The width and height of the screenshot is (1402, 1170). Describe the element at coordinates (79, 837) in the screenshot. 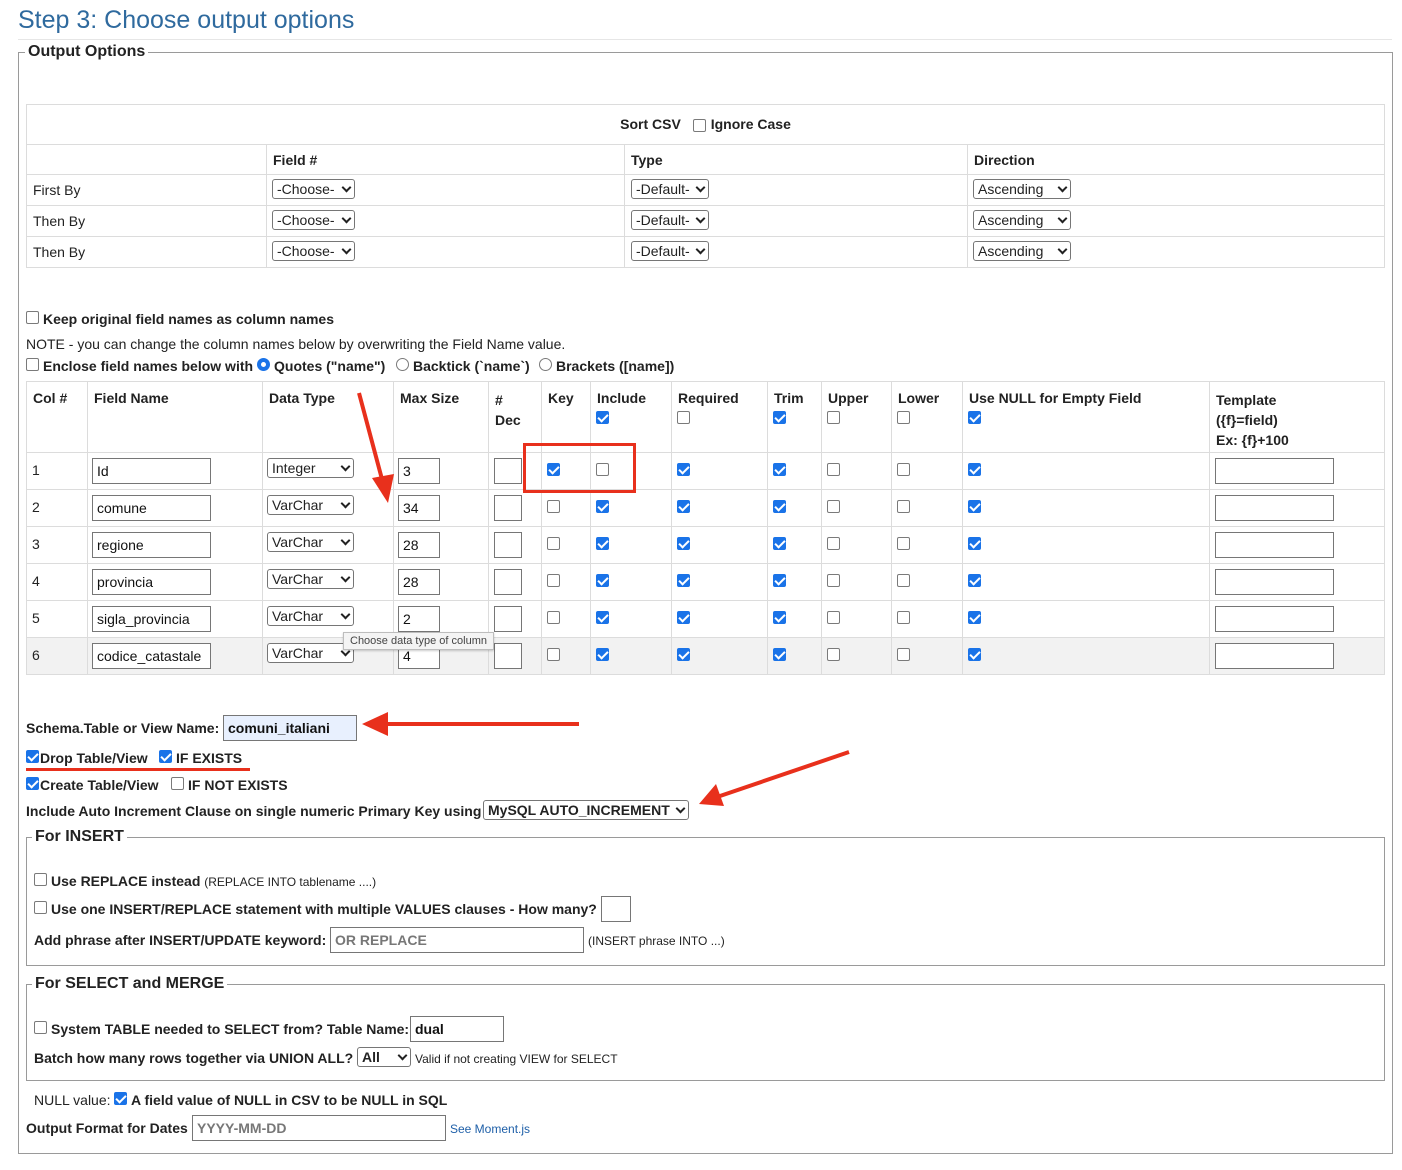

I see `insert-legend: For INSERT` at that location.